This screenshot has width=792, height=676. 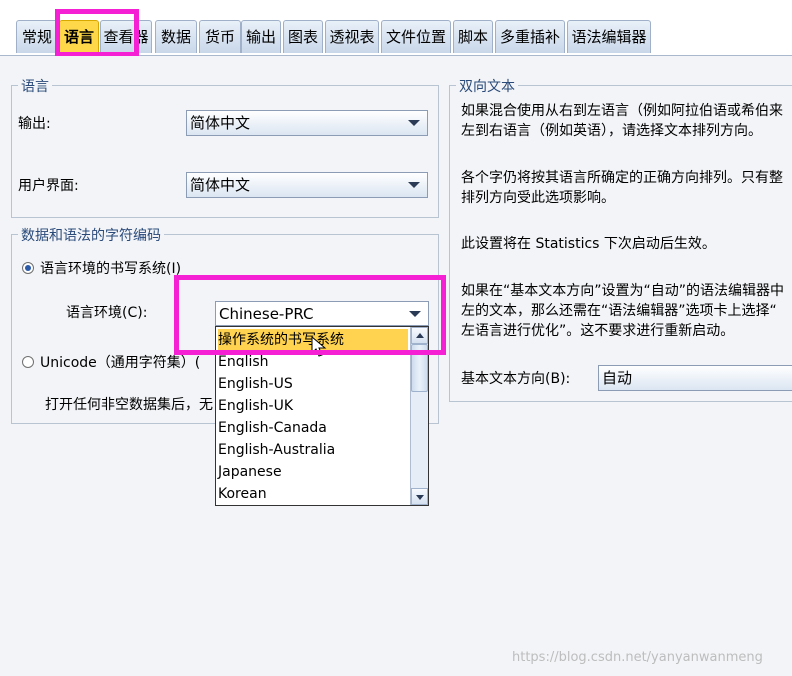 What do you see at coordinates (598, 331) in the screenshot?
I see `bidi-text-line: 左语言进行优化”。这不要求进行重新启动。` at bounding box center [598, 331].